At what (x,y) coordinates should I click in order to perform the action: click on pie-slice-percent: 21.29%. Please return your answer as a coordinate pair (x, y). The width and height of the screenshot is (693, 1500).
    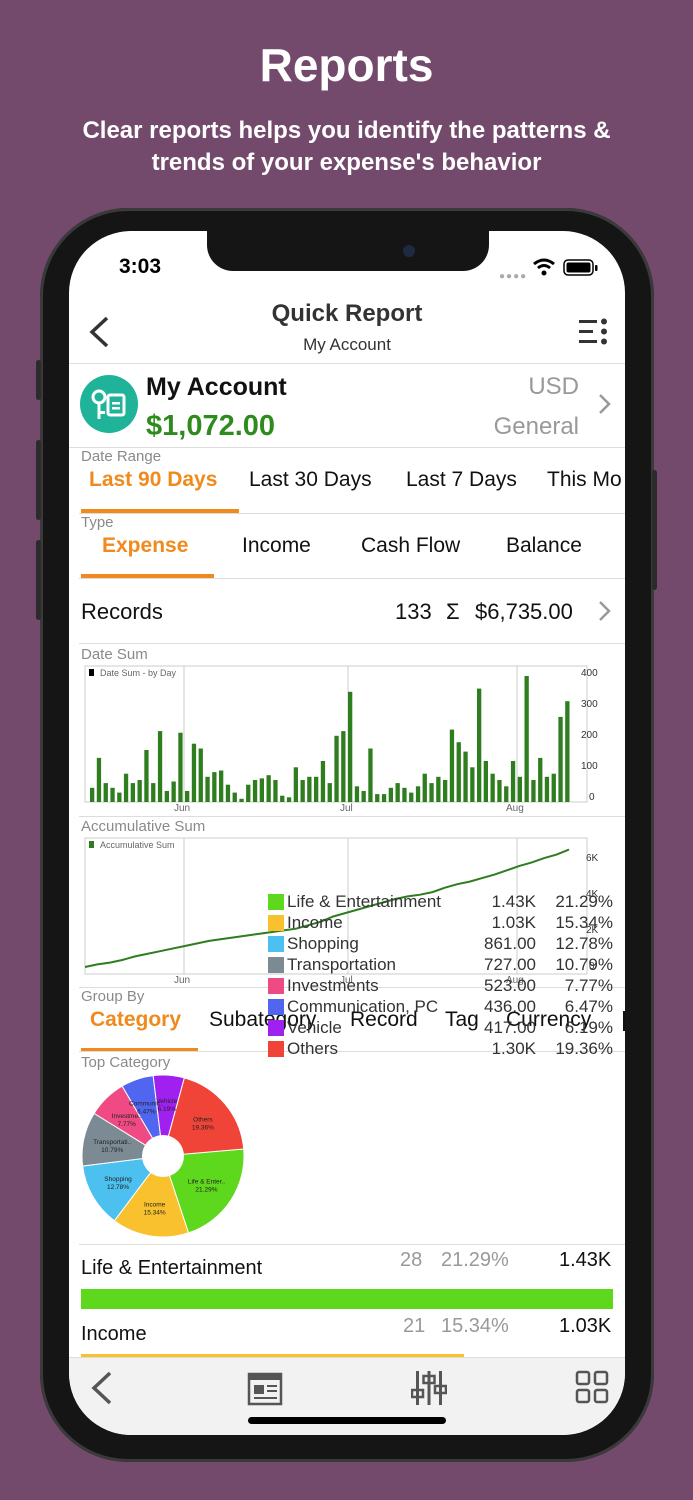
    Looking at the image, I should click on (206, 1190).